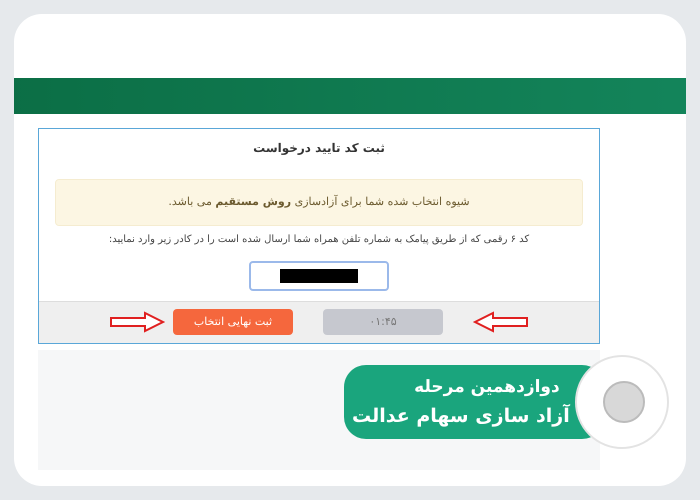  What do you see at coordinates (319, 275) in the screenshot?
I see `code-input` at bounding box center [319, 275].